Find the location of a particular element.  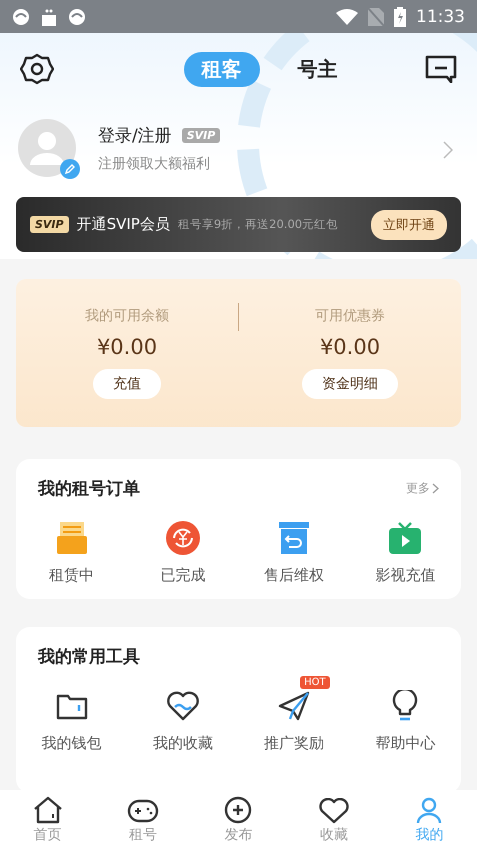

profile-subtitle: 注册领取大额福利 is located at coordinates (154, 163).